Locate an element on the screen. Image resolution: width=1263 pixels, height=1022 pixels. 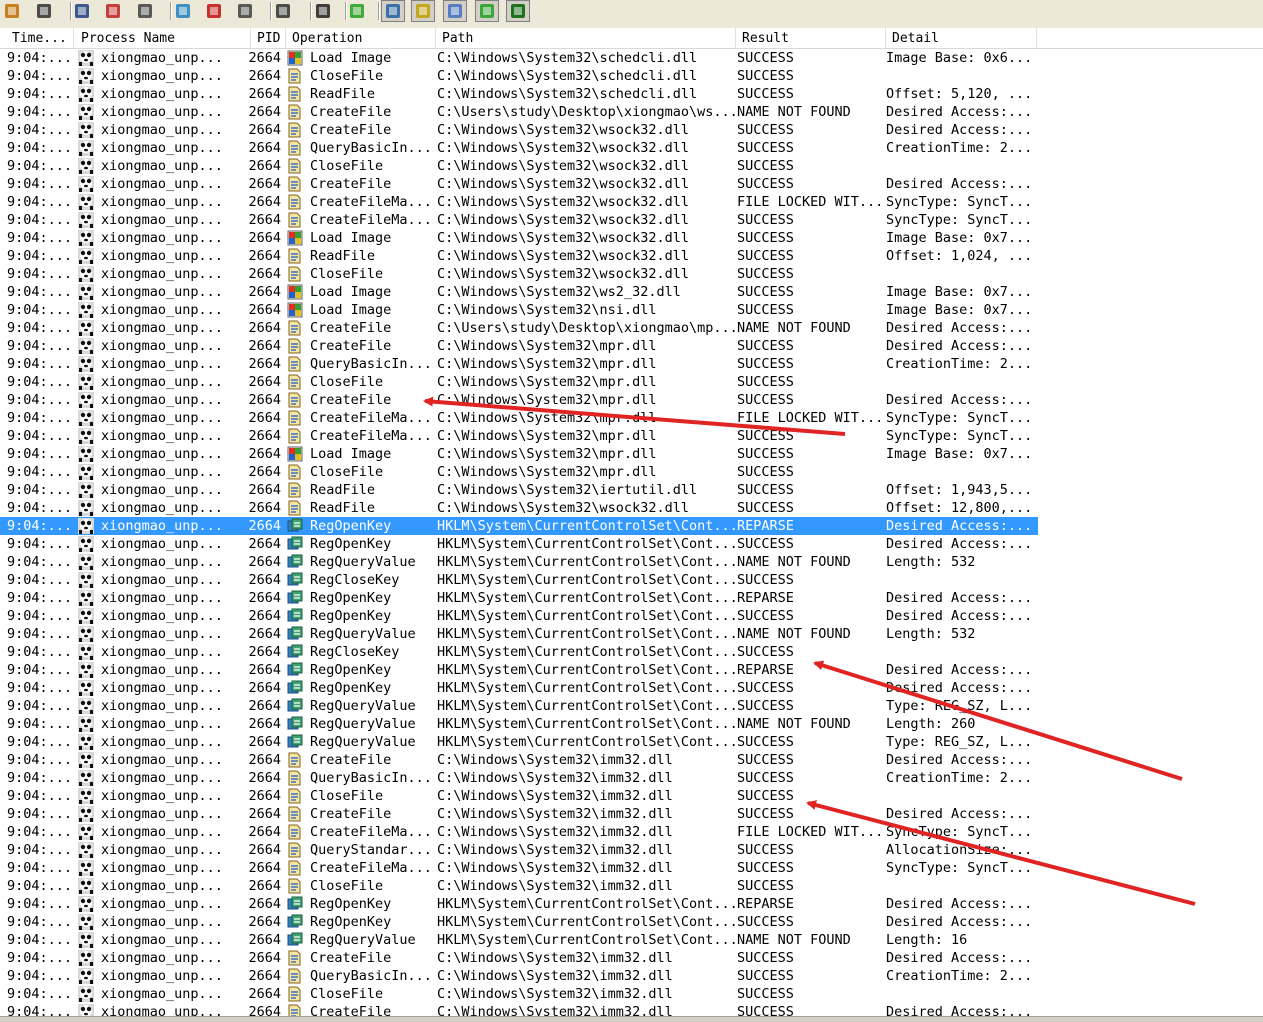
horizontal-scrollbar is located at coordinates (631, 1019).